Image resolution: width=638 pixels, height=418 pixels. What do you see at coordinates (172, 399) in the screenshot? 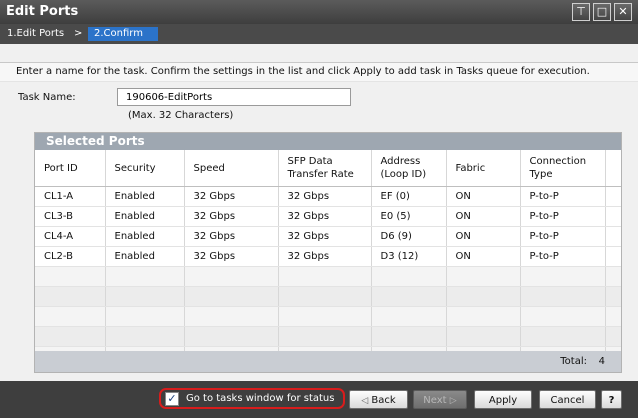
I see `goto-tasks-checkbox: ✓` at bounding box center [172, 399].